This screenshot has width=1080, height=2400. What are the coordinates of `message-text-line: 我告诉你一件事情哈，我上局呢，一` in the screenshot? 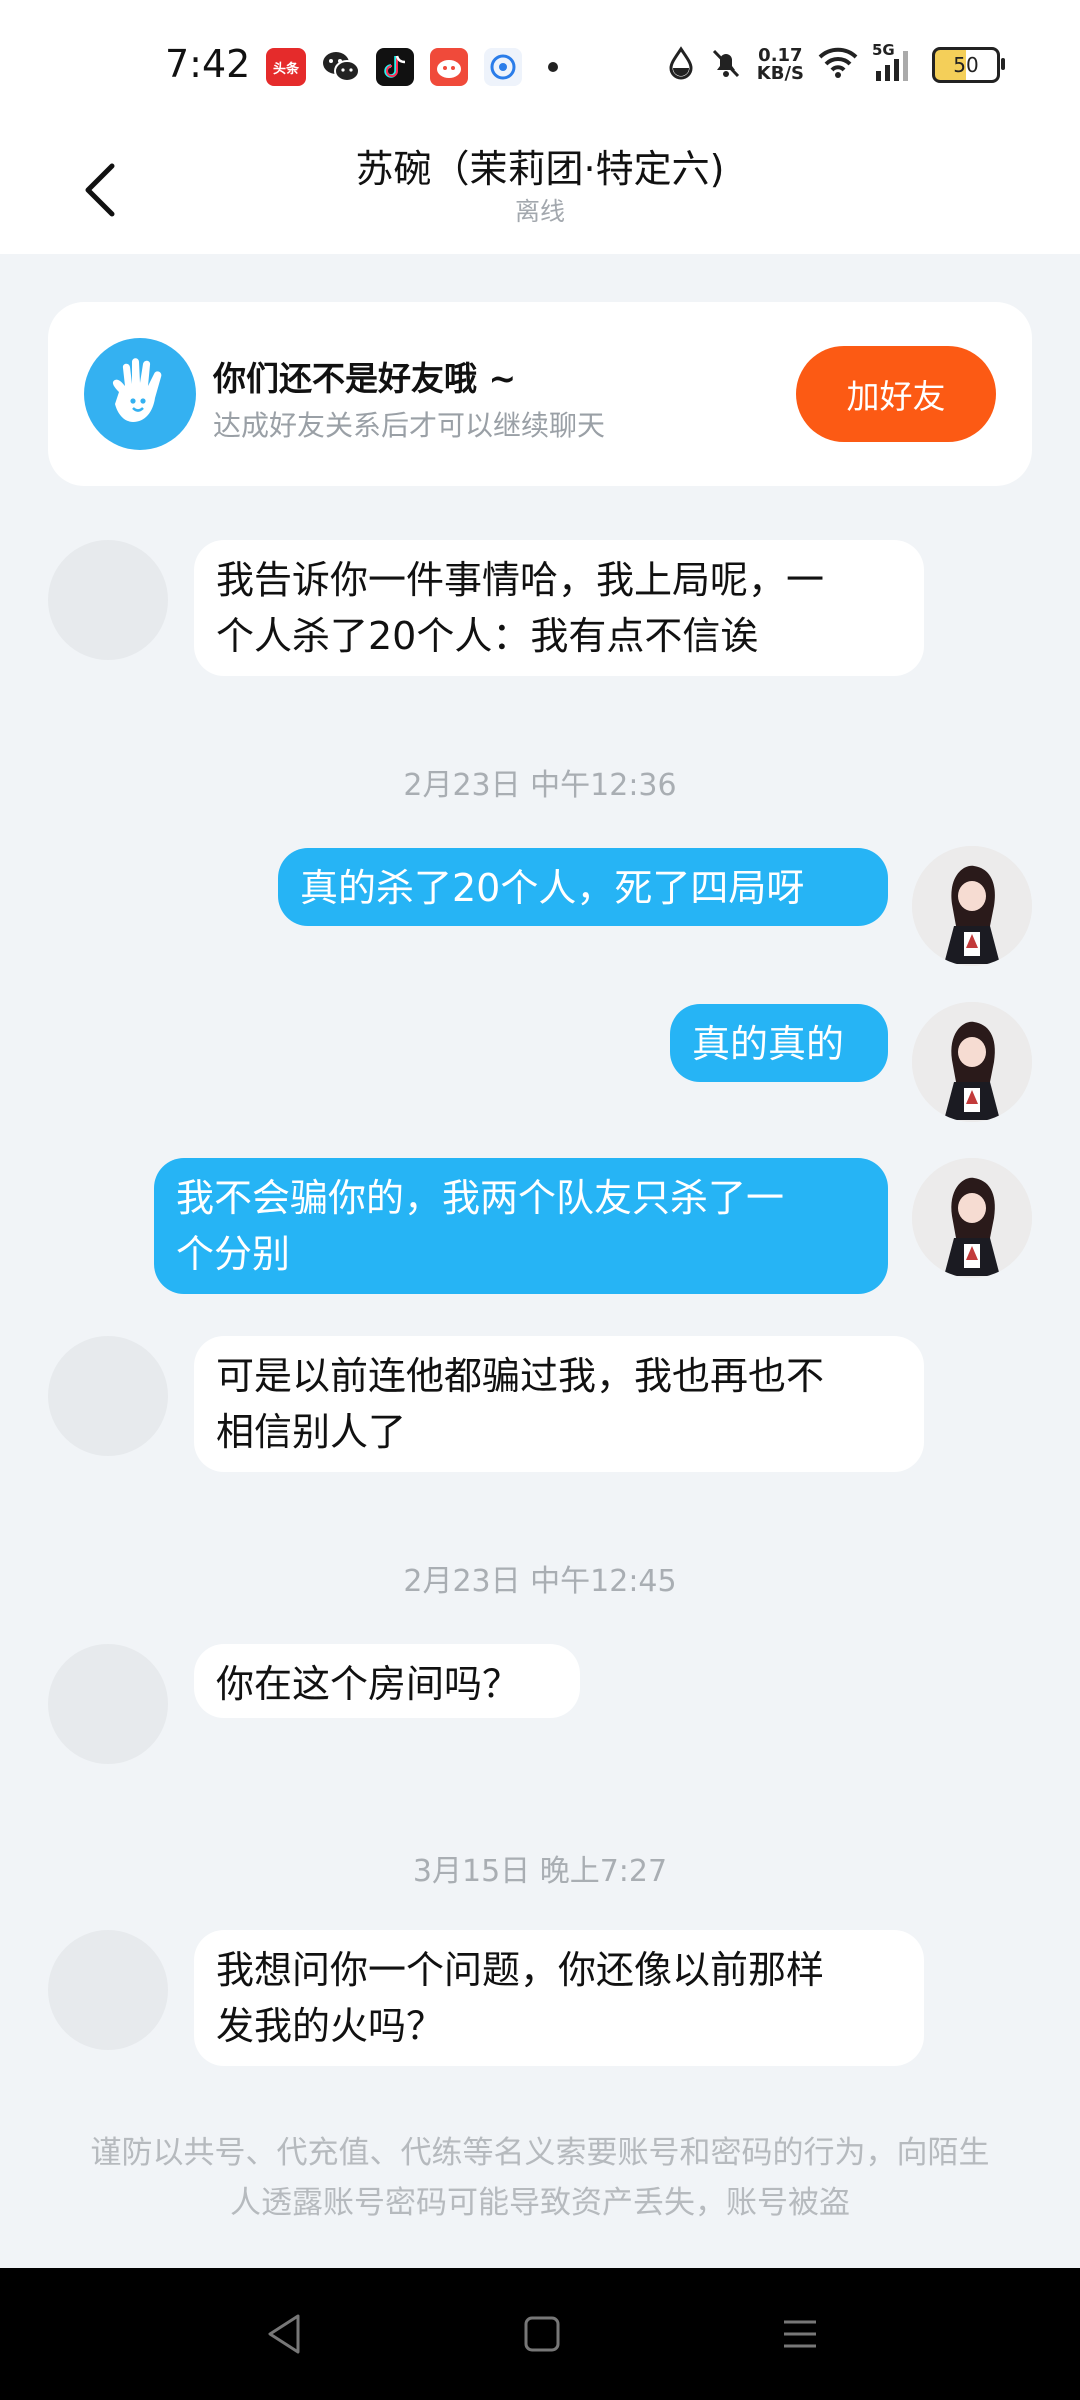 It's located at (520, 580).